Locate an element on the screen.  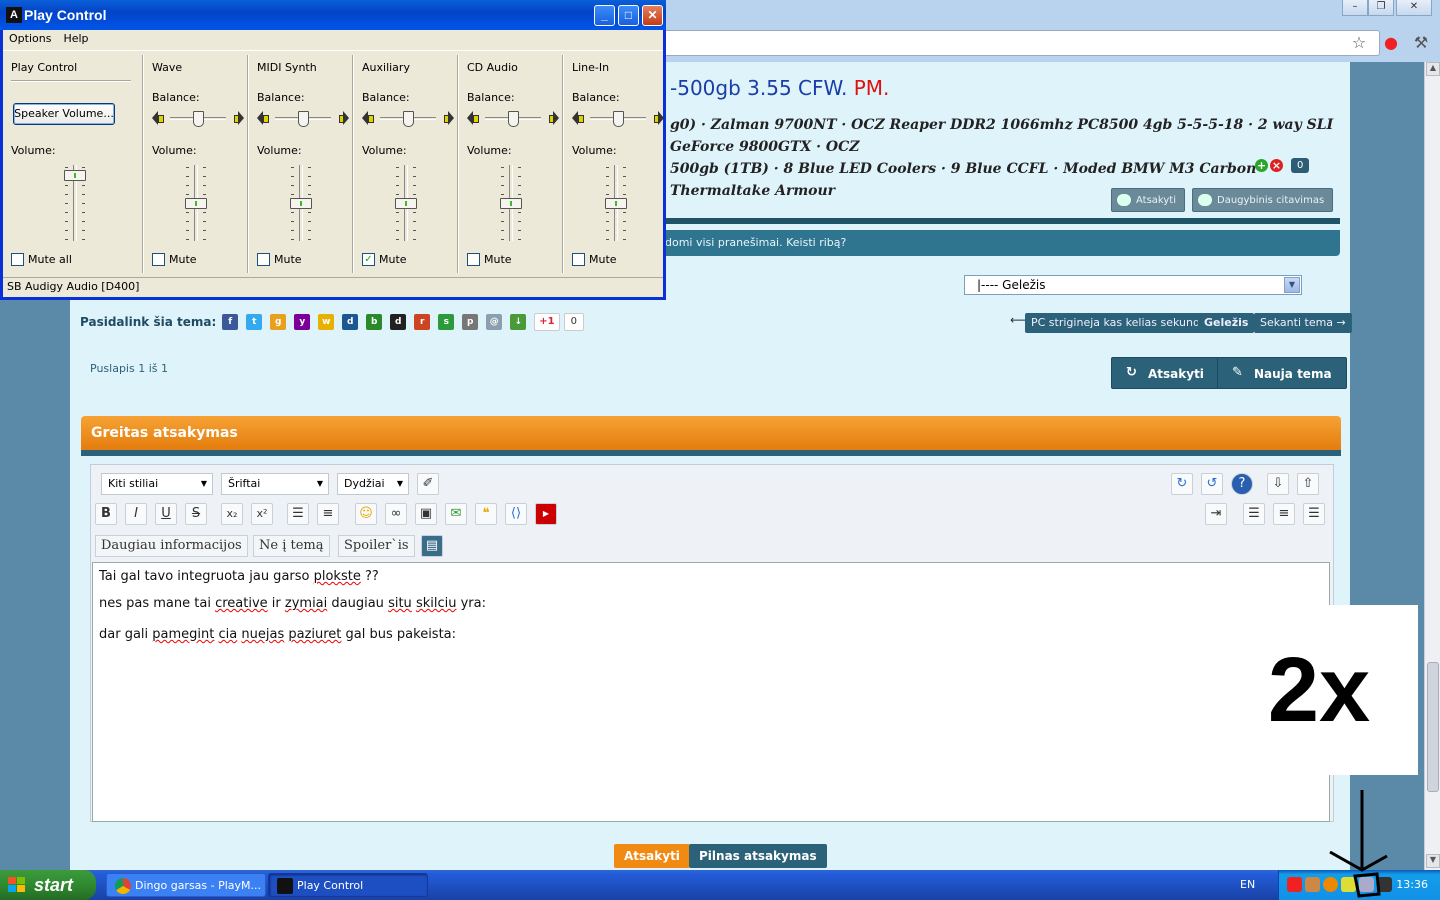
buzz-icon: b is located at coordinates (374, 322).